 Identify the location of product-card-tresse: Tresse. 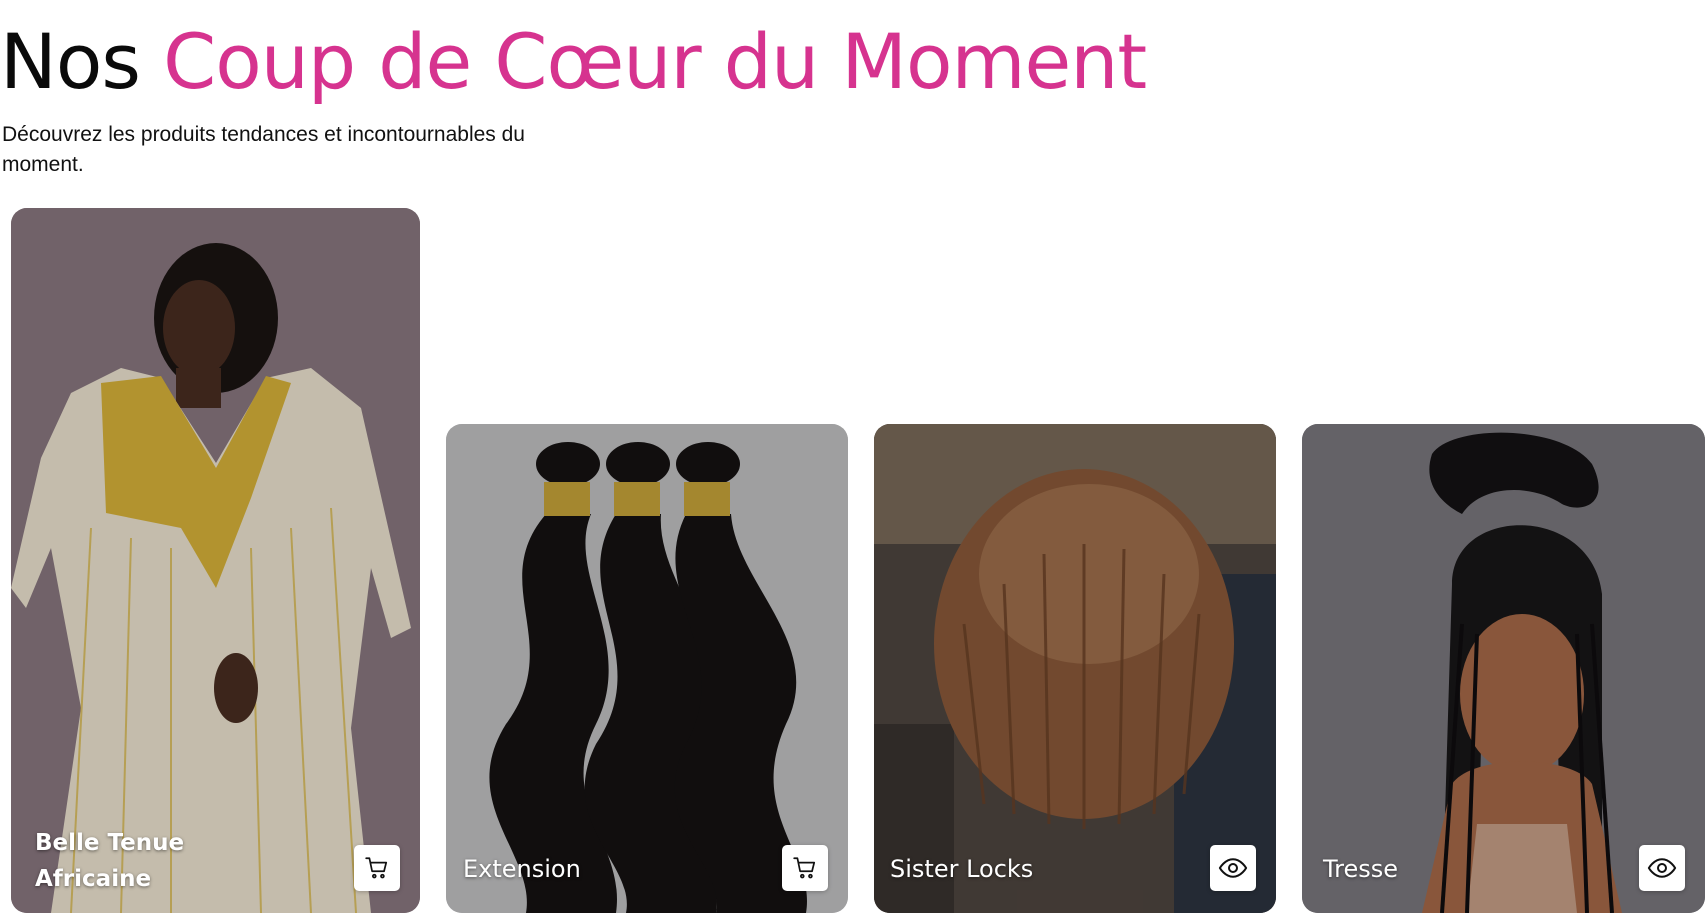
(1503, 668).